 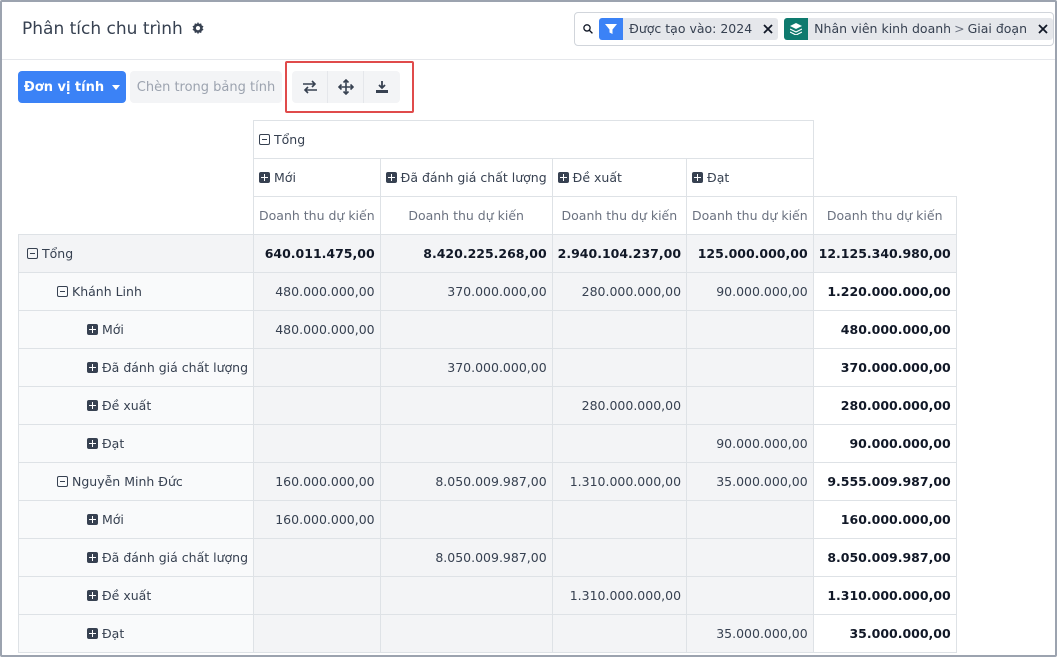 I want to click on row-header: Khánh Linh, so click(x=136, y=291).